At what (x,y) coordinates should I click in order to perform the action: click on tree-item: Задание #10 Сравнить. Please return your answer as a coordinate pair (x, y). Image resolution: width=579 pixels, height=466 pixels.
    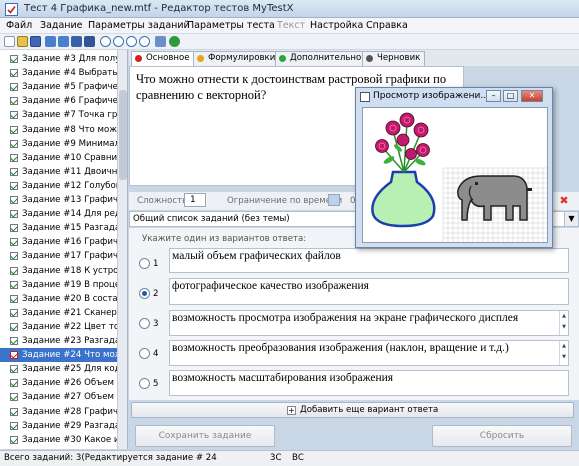
    Looking at the image, I should click on (58, 158).